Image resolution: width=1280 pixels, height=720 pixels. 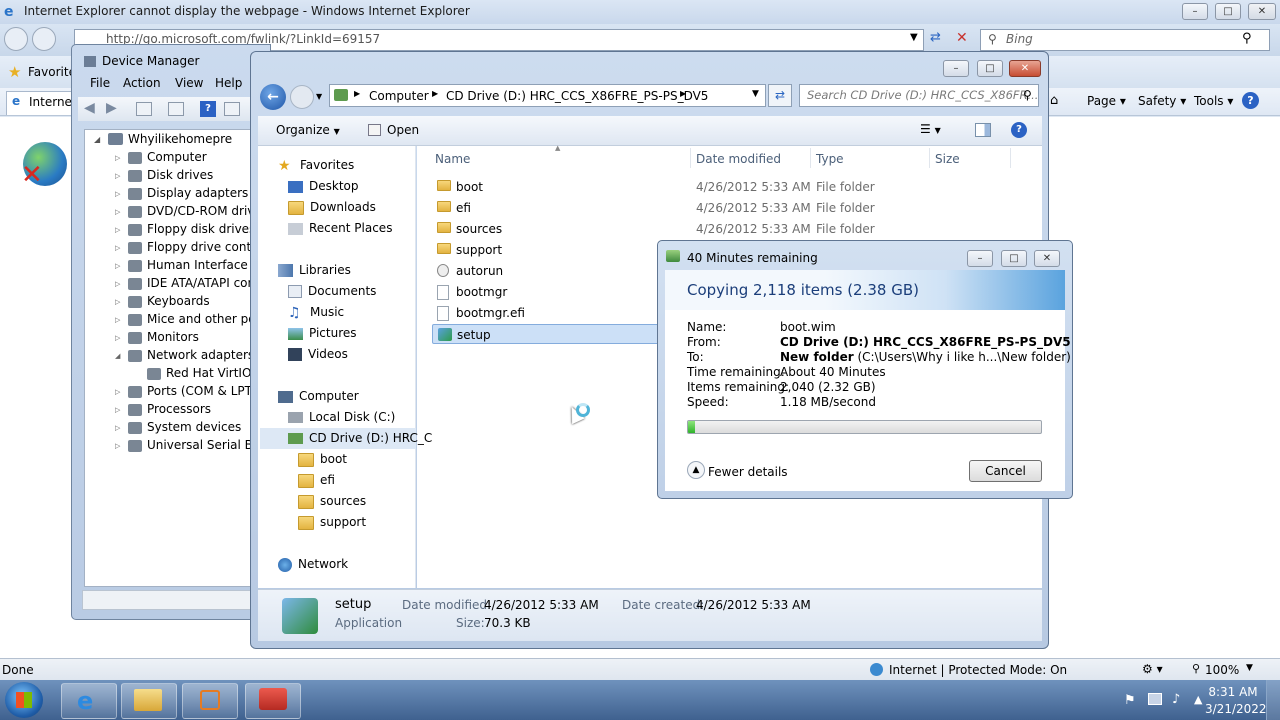 What do you see at coordinates (117, 446) in the screenshot?
I see `dm-expand-usb-icon: ▷` at bounding box center [117, 446].